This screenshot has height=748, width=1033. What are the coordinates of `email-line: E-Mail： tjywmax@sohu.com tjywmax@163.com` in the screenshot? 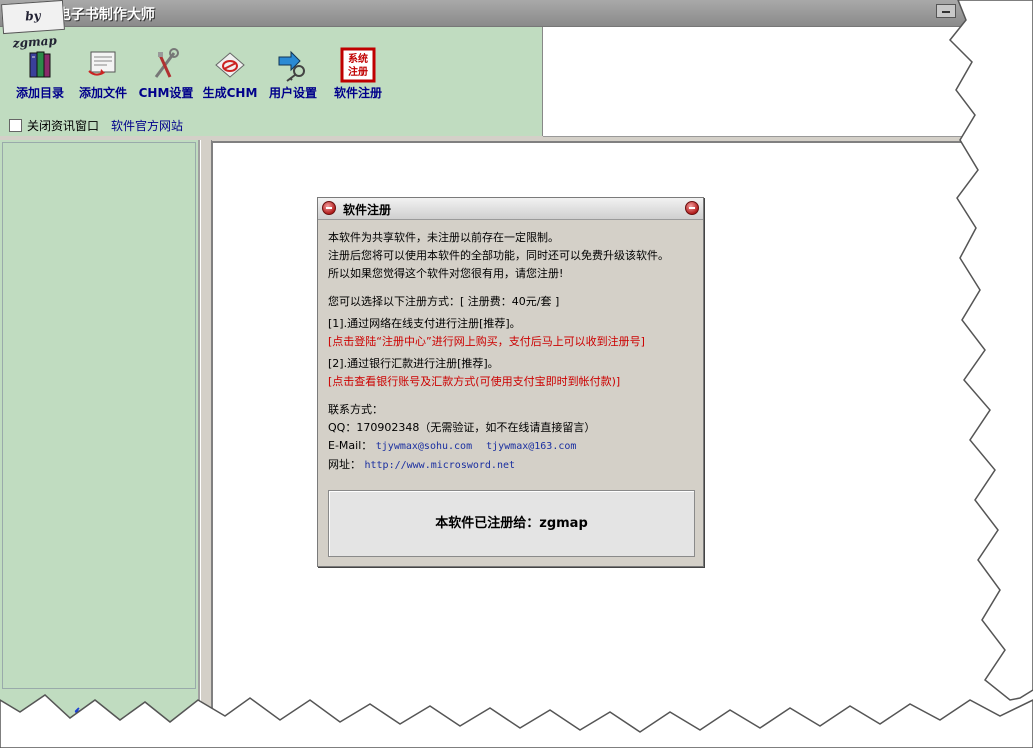 It's located at (511, 446).